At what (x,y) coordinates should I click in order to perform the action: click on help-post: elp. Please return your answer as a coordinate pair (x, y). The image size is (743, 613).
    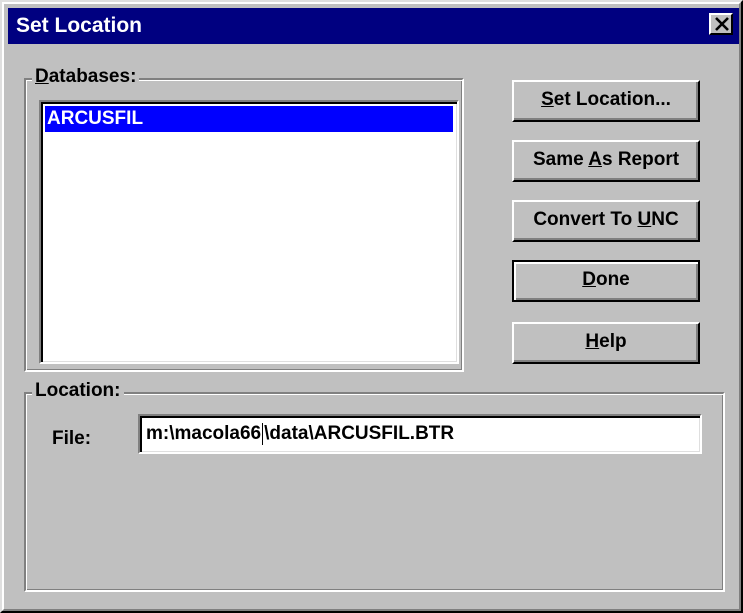
    Looking at the image, I should click on (613, 341).